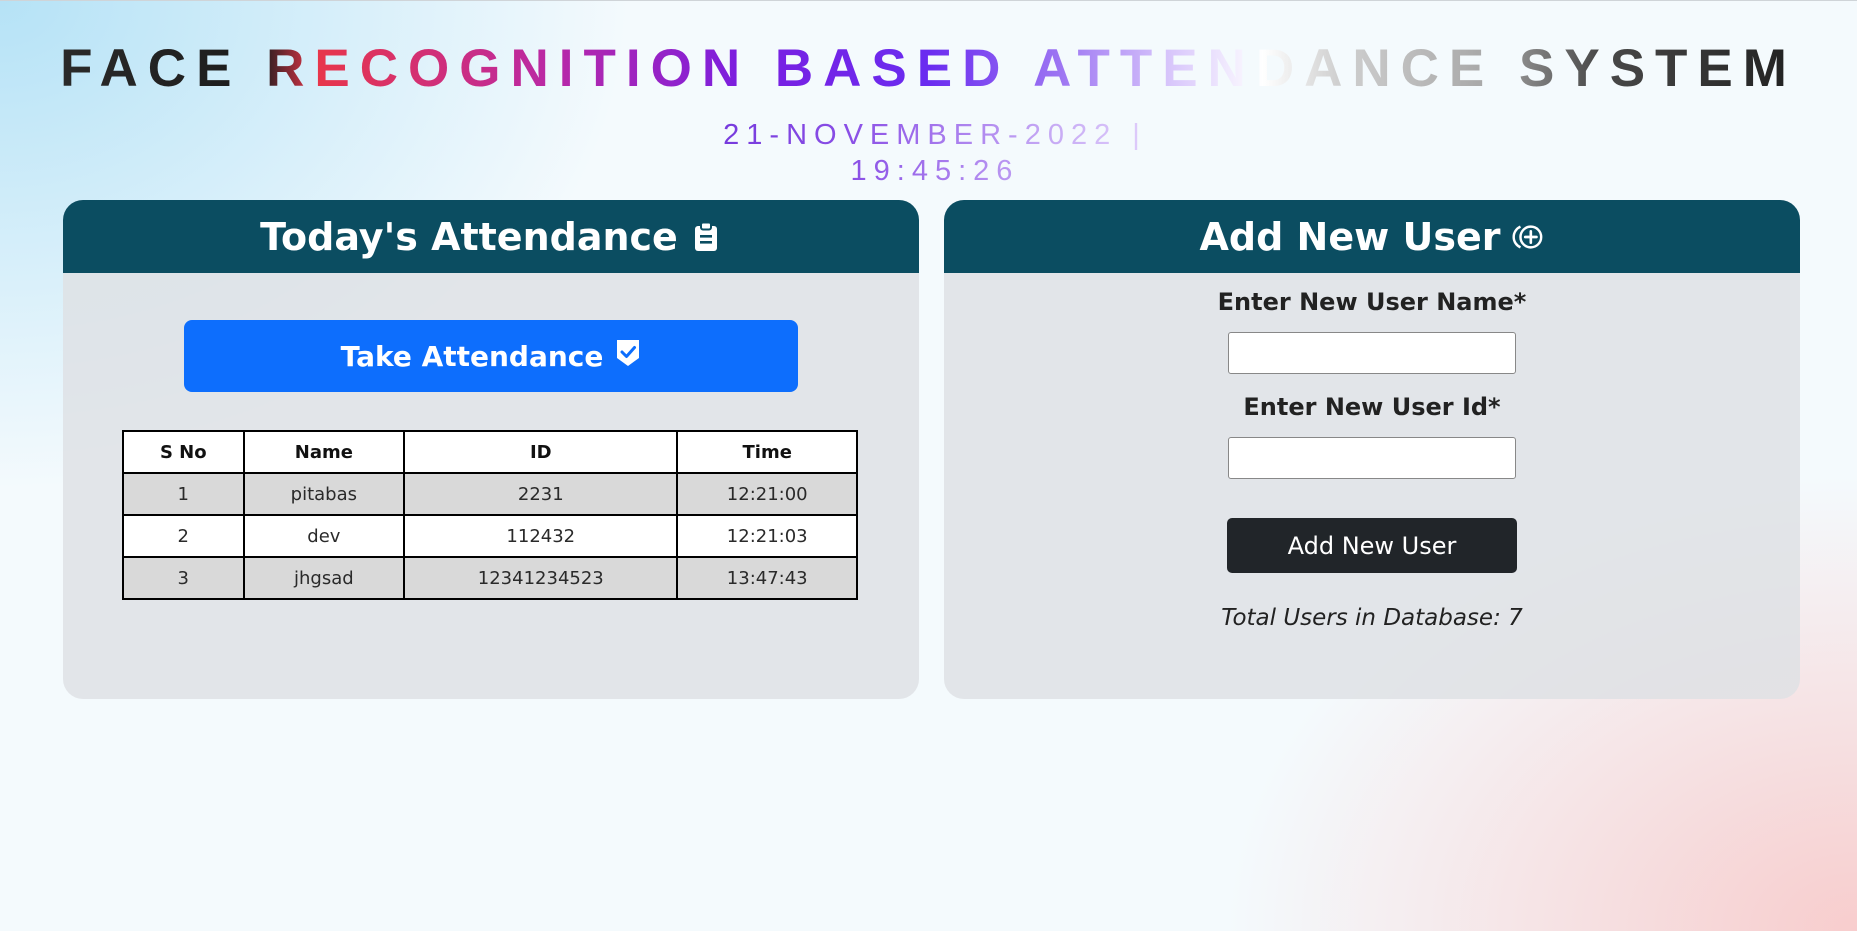  I want to click on user-id-label: Enter New User Id*, so click(1372, 407).